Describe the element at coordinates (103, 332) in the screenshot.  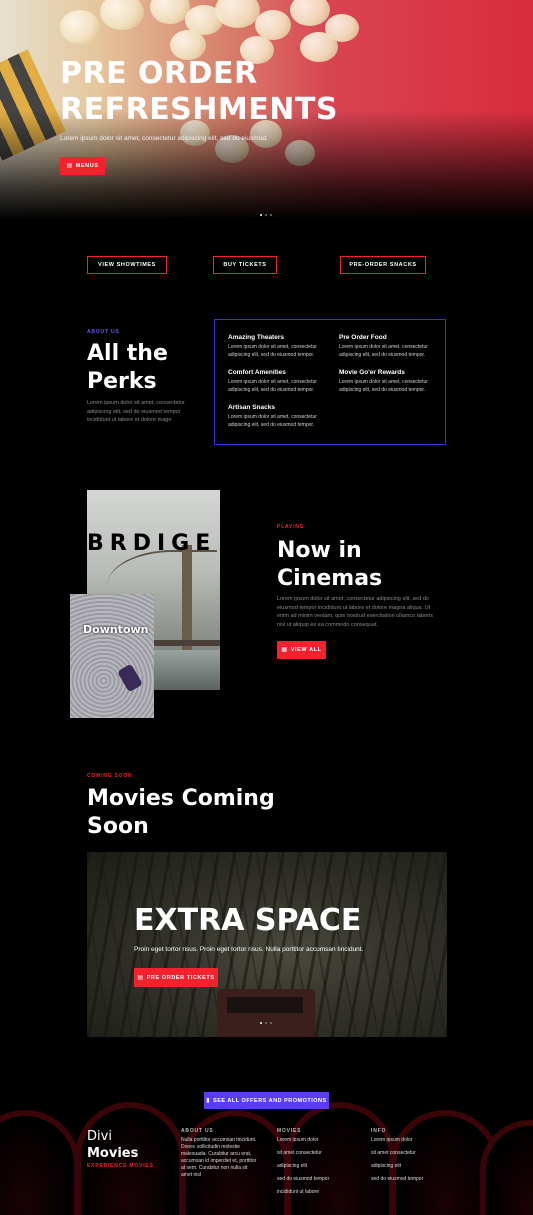
I see `perks-eyebrow: ABOUT US` at that location.